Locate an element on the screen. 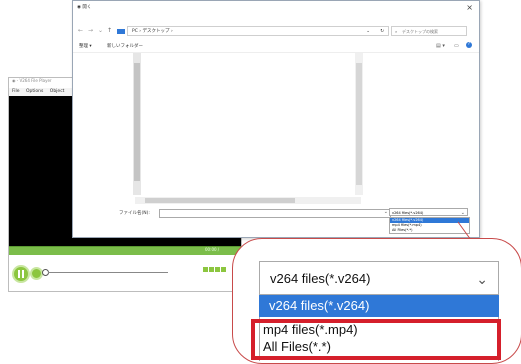  chevron-down-icon: ⌄ is located at coordinates (482, 279).